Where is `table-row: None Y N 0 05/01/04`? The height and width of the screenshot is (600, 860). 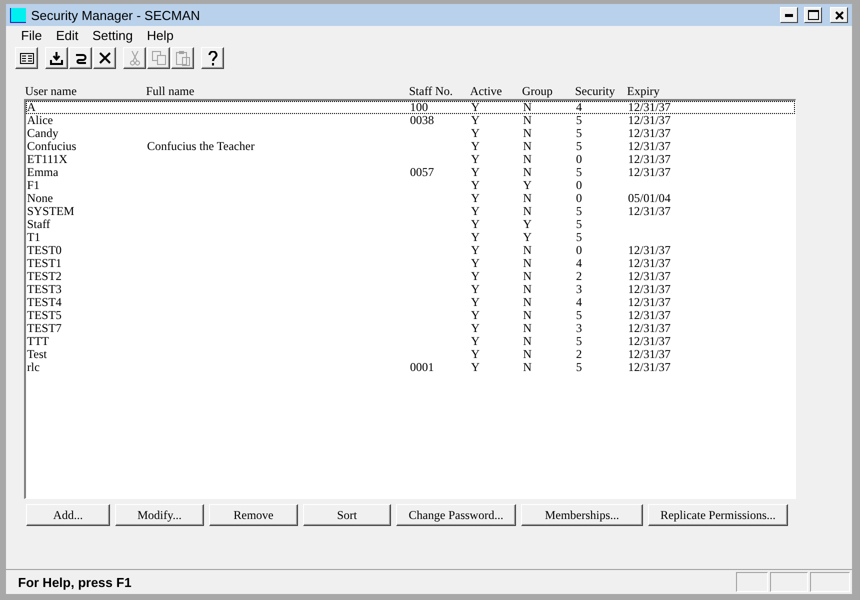
table-row: None Y N 0 05/01/04 is located at coordinates (410, 198).